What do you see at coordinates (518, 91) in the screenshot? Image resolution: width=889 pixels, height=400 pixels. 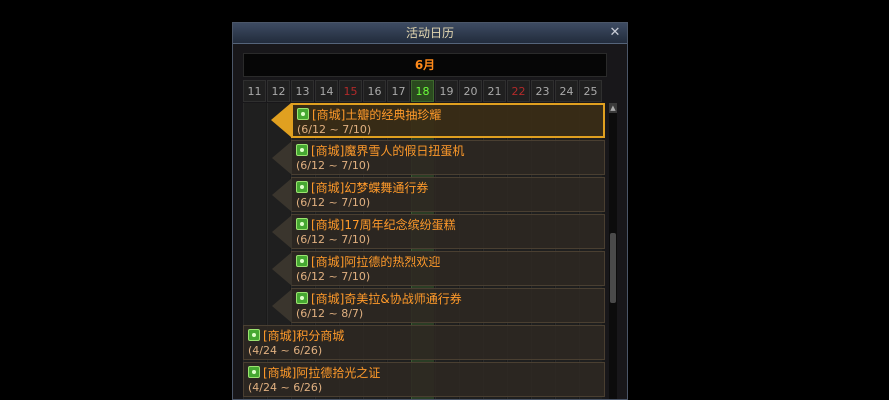 I see `day-cell-22: 22` at bounding box center [518, 91].